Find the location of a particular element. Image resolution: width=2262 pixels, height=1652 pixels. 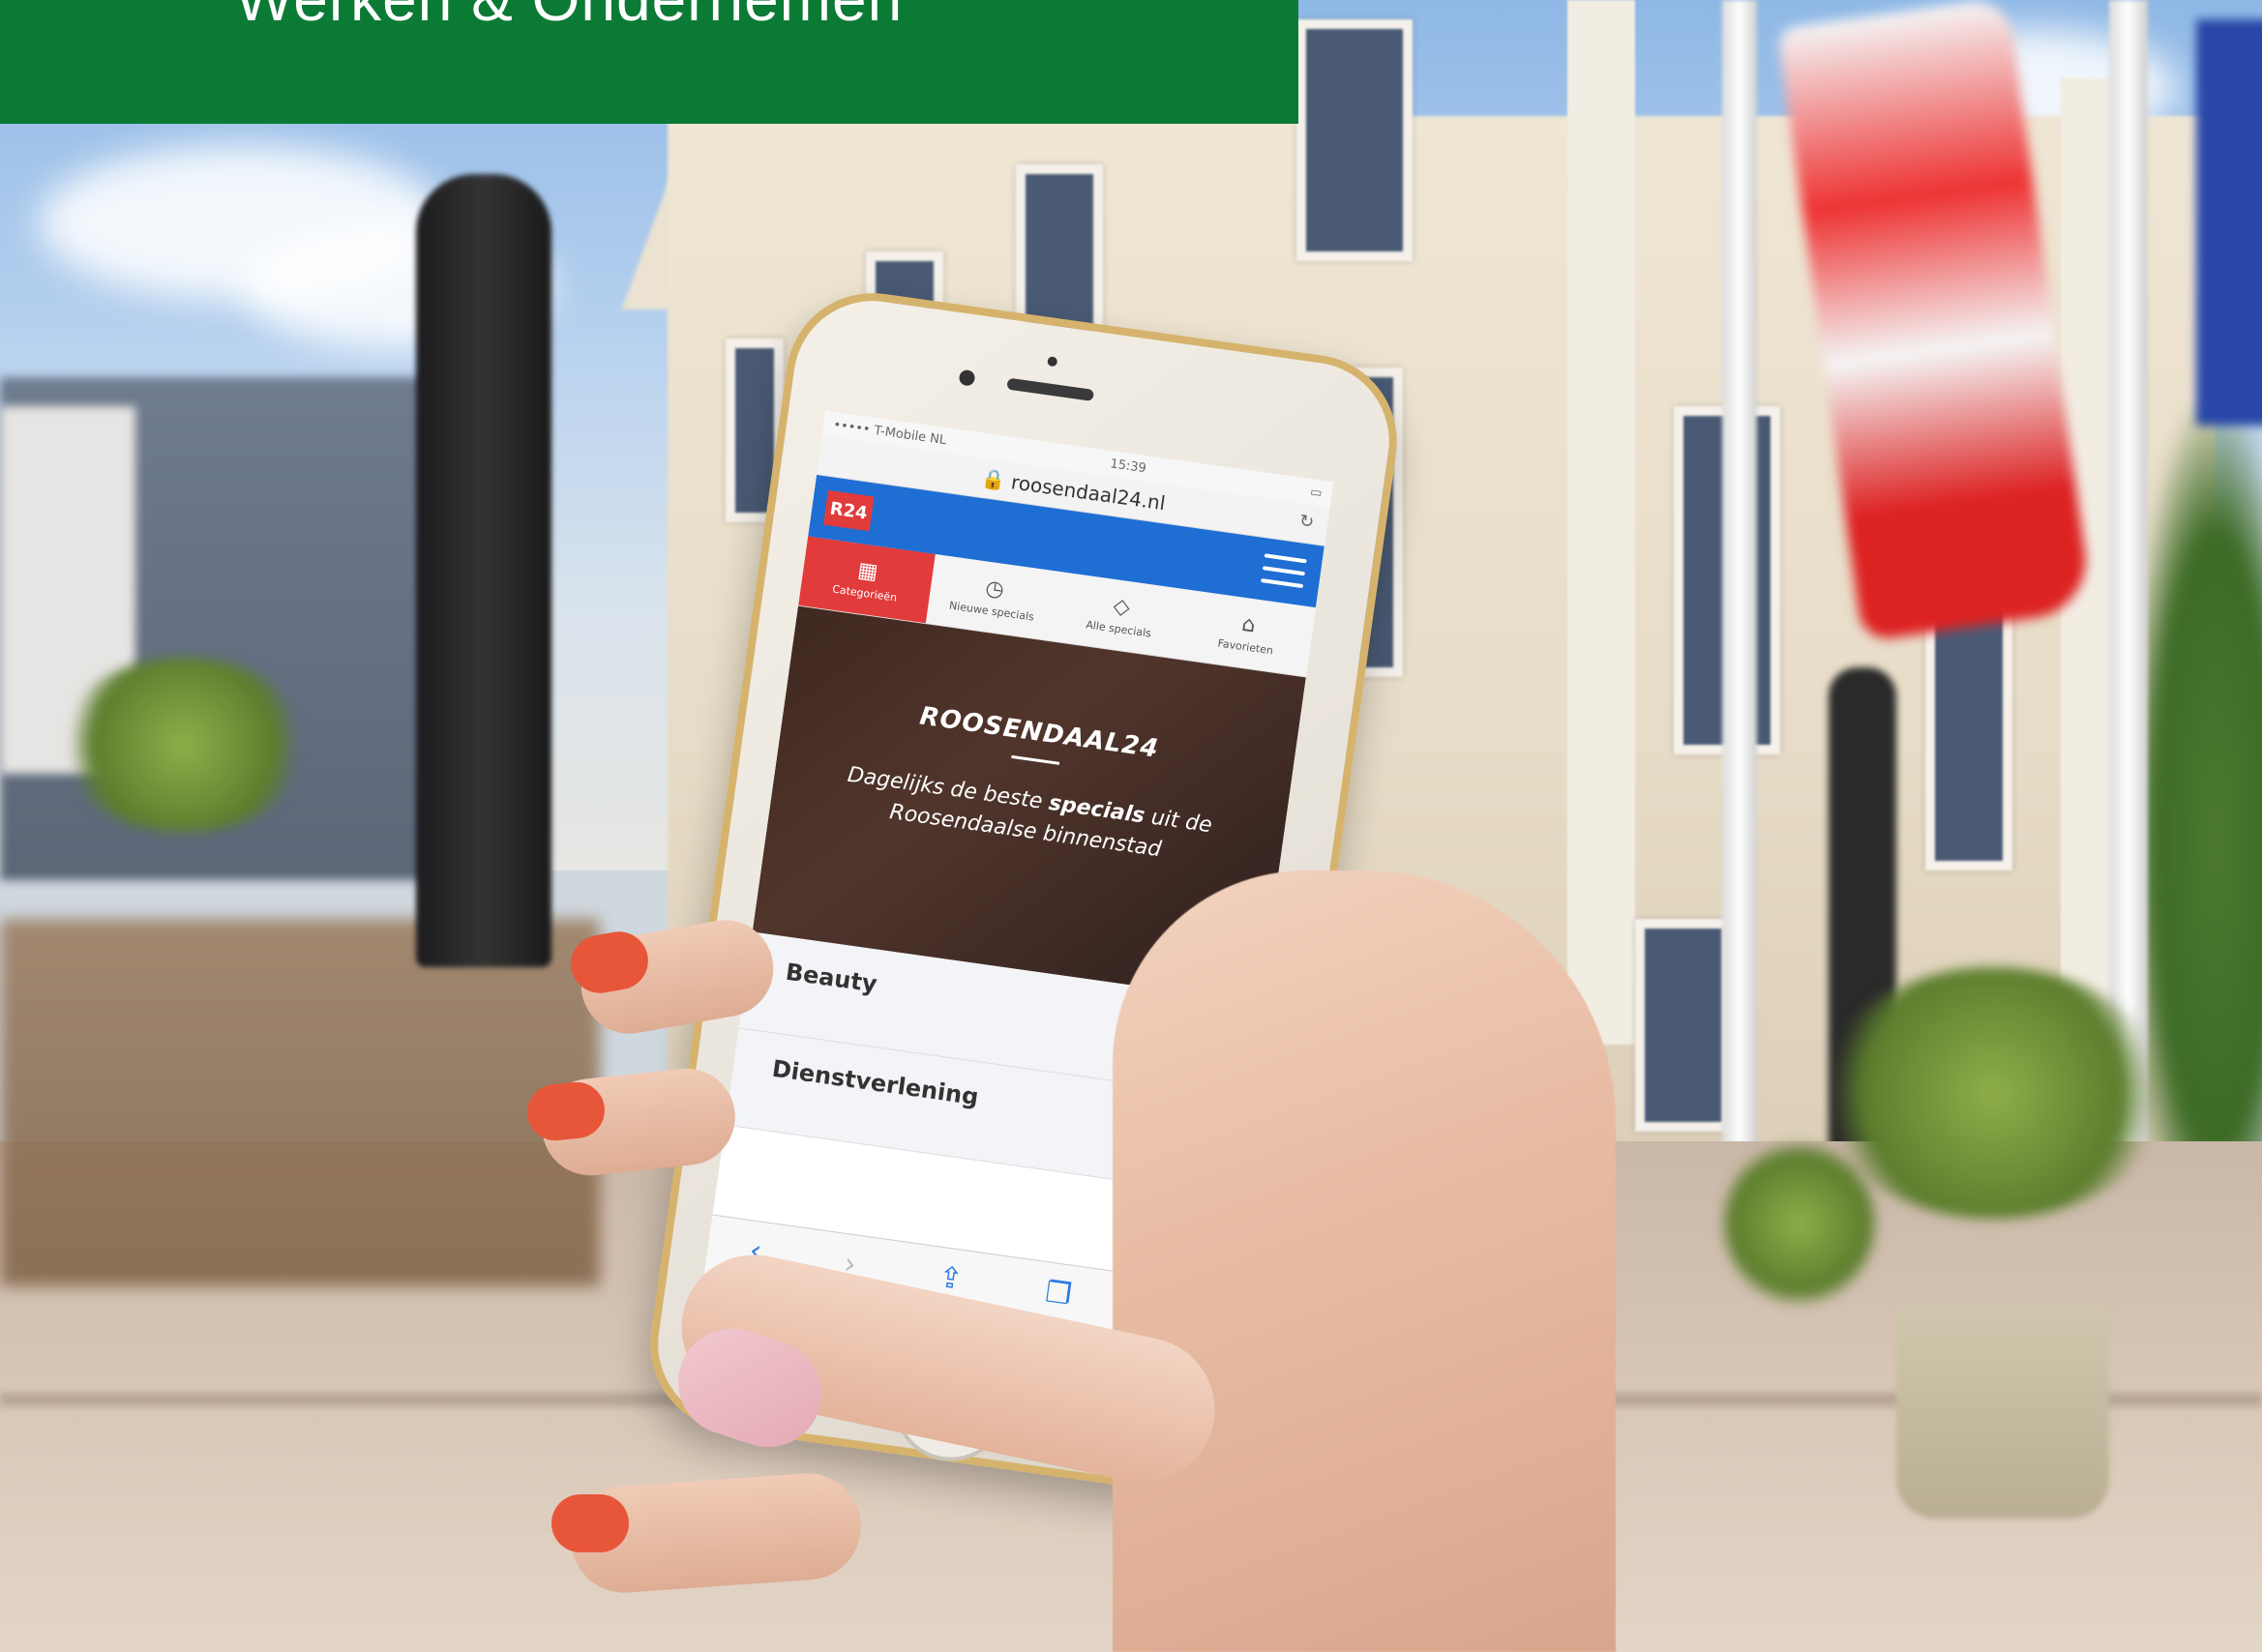

lock-icon: 🔒 is located at coordinates (996, 479).